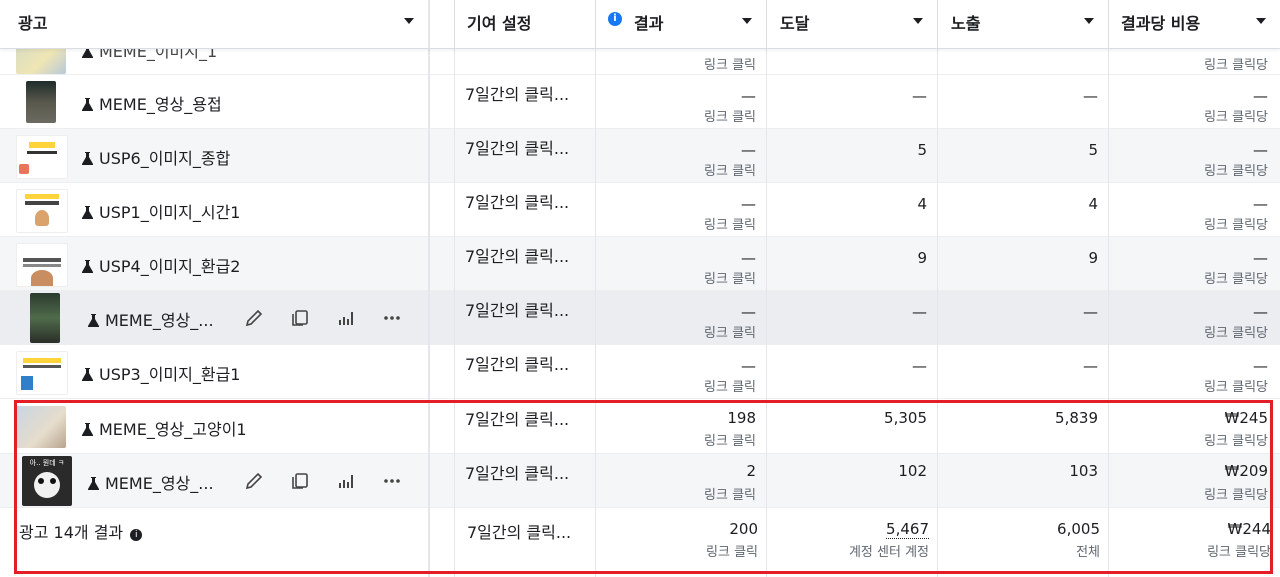 The height and width of the screenshot is (577, 1280). I want to click on reach-total: 5,467, so click(848, 529).